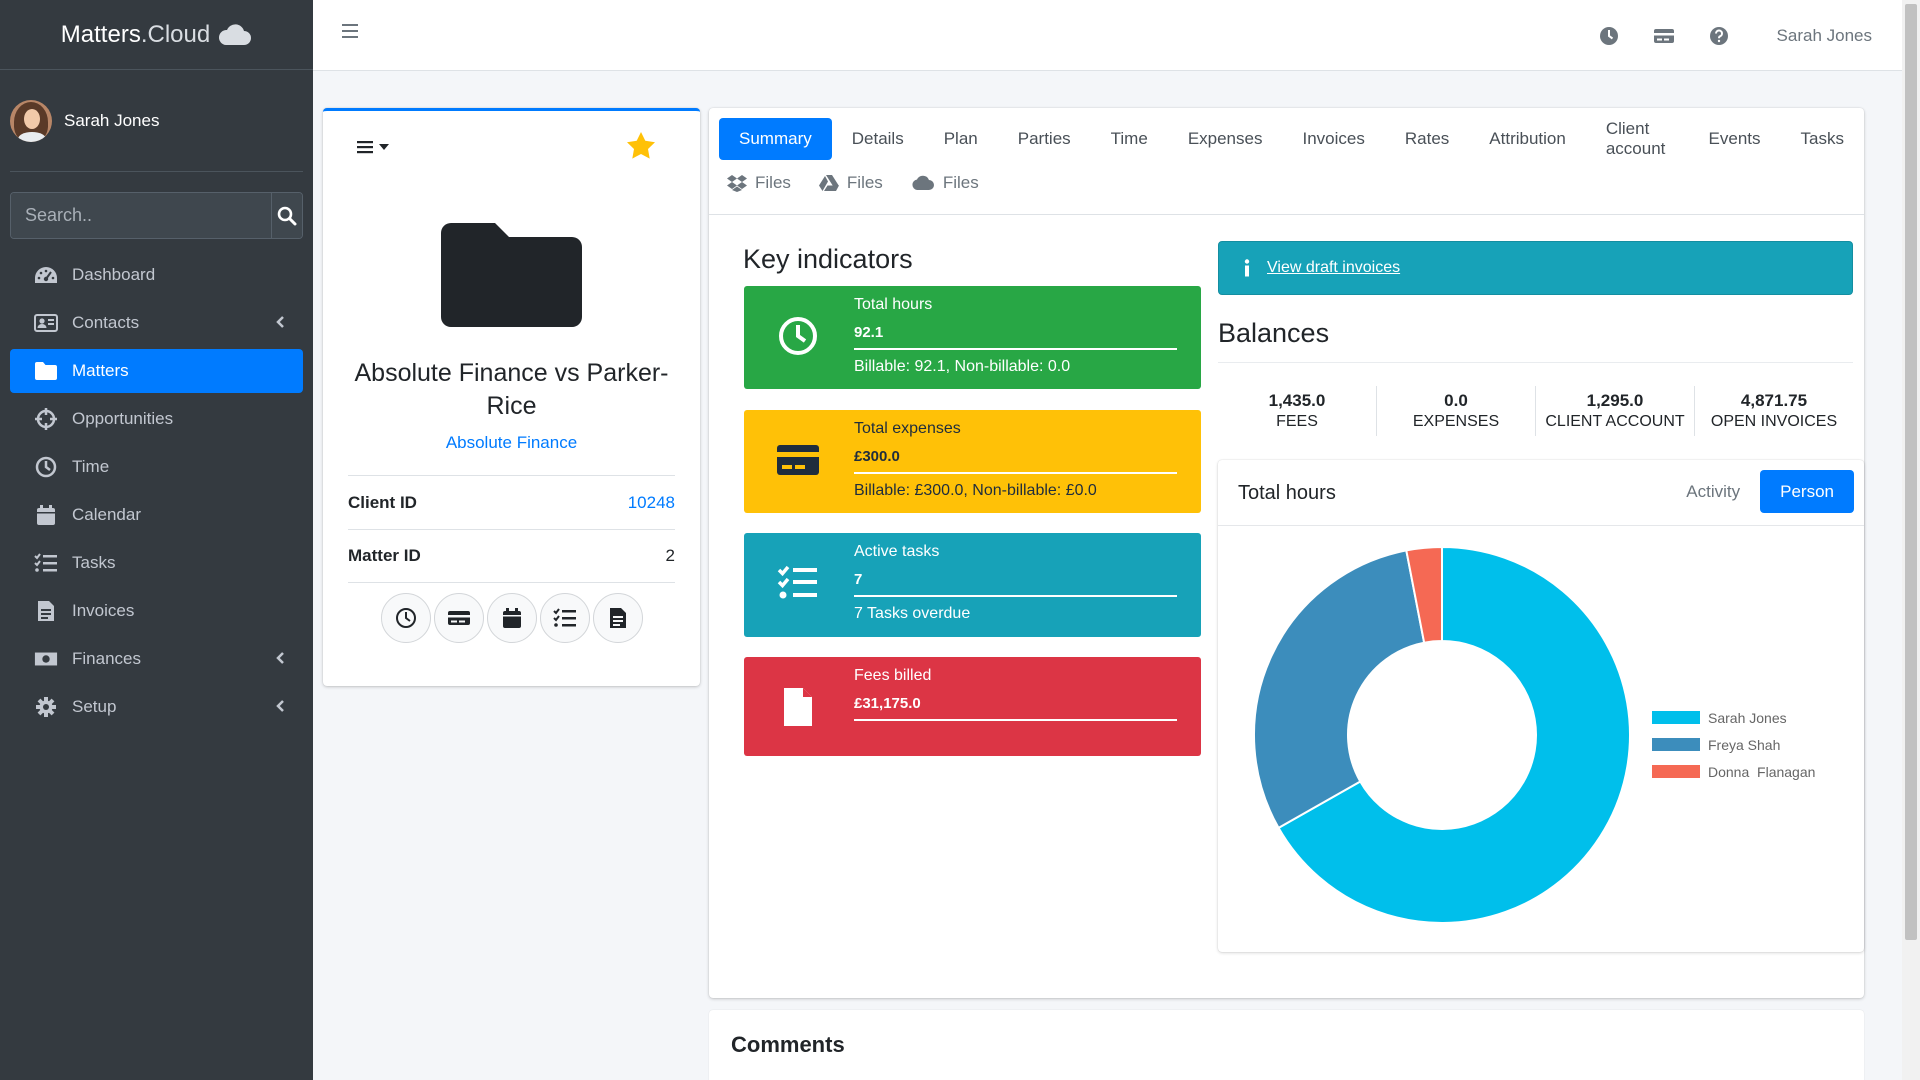  I want to click on search-button, so click(286, 215).